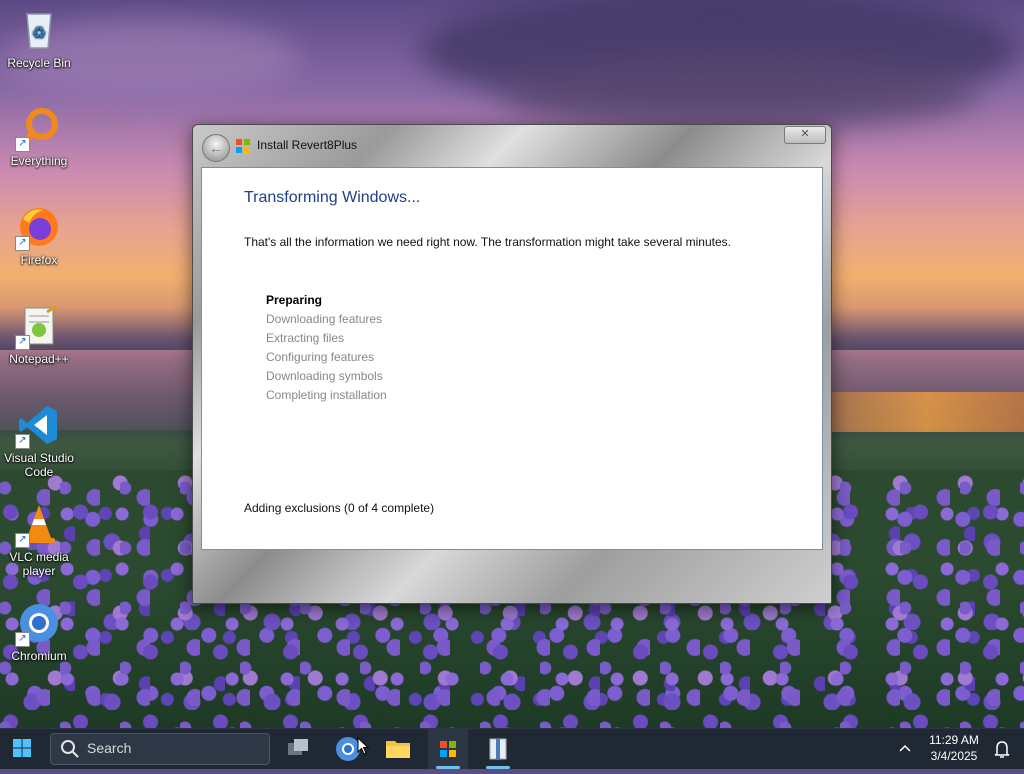 The image size is (1024, 774). I want to click on close-button: ✕, so click(805, 135).